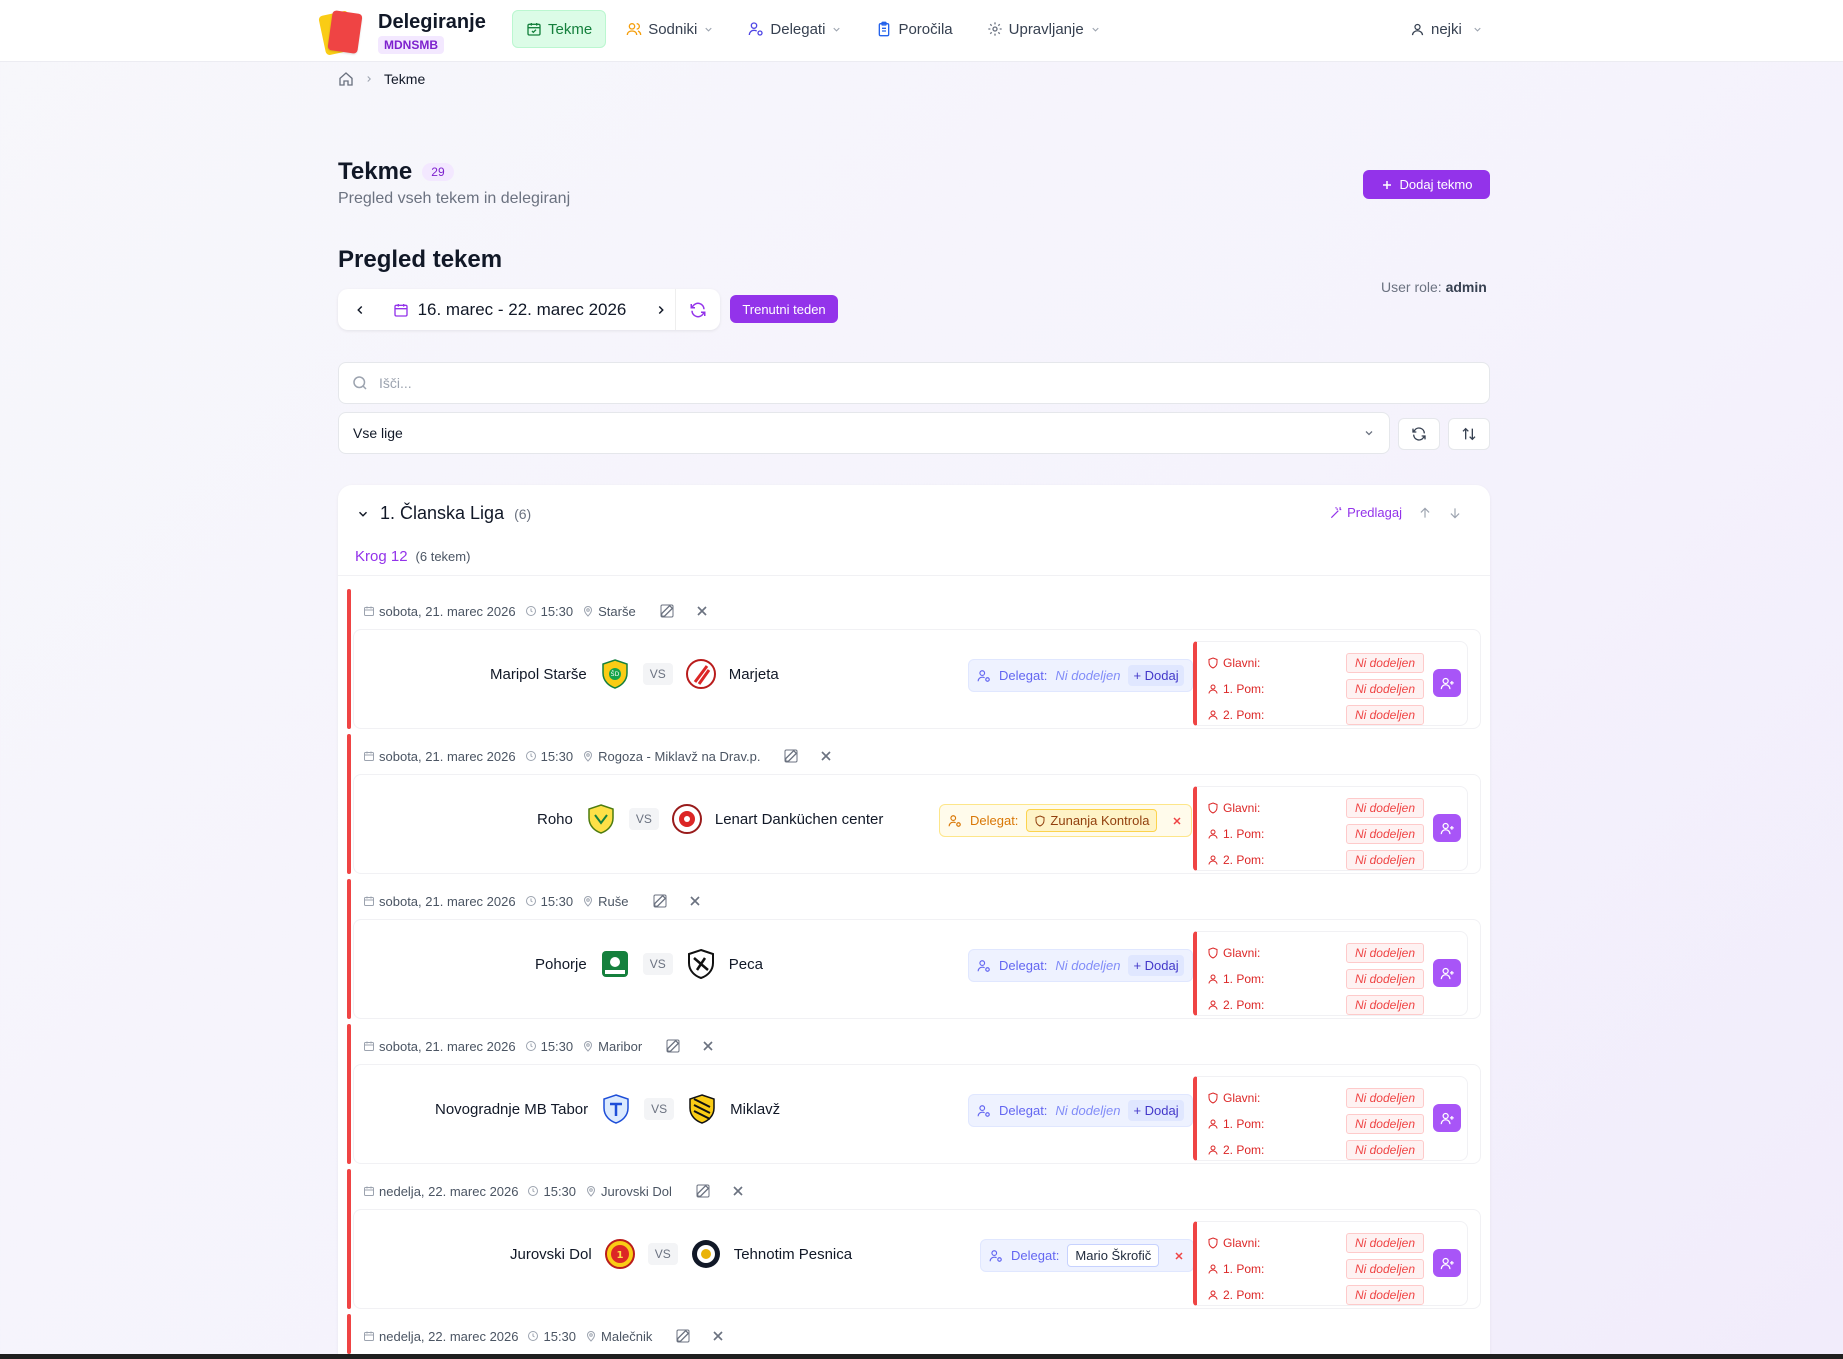  Describe the element at coordinates (360, 309) in the screenshot. I see `prev-week-button` at that location.